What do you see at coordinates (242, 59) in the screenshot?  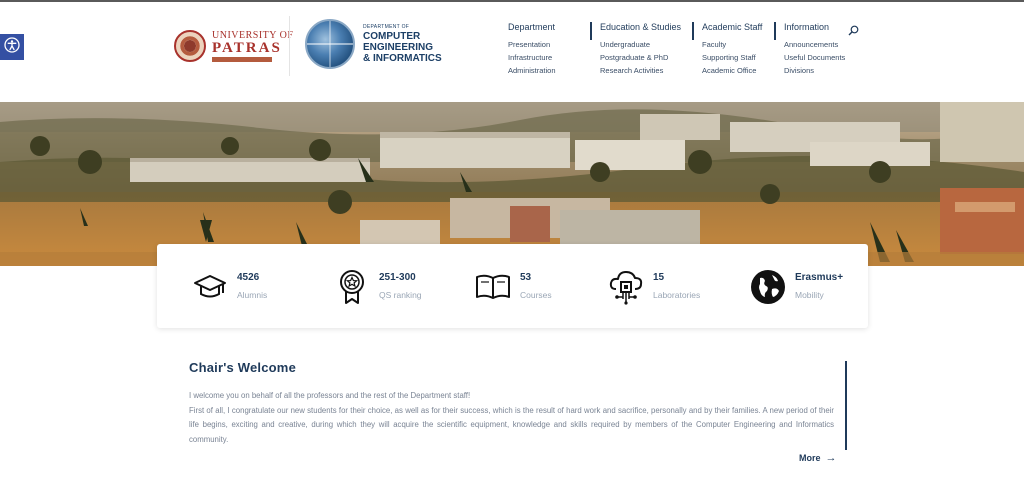 I see `logo-subtitle-strip` at bounding box center [242, 59].